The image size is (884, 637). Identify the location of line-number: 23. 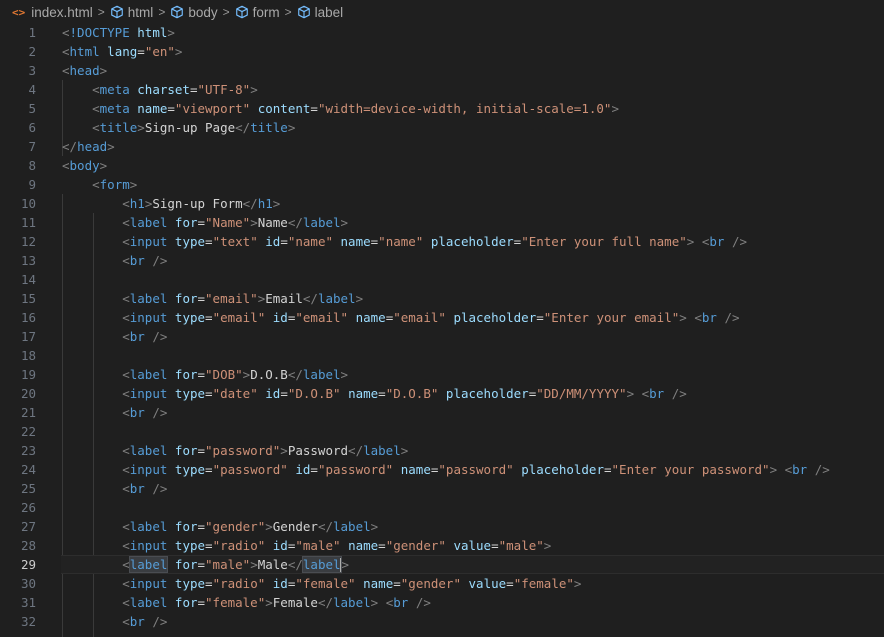
(28, 450).